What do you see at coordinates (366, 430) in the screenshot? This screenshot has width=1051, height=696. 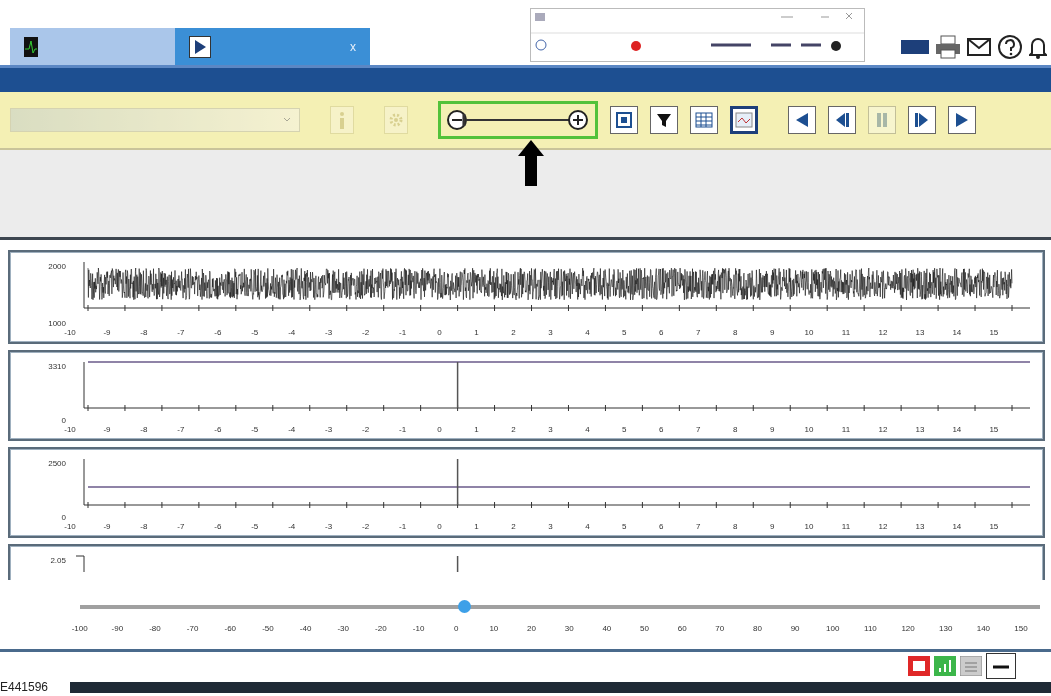 I see `axis-tick-label: -2` at bounding box center [366, 430].